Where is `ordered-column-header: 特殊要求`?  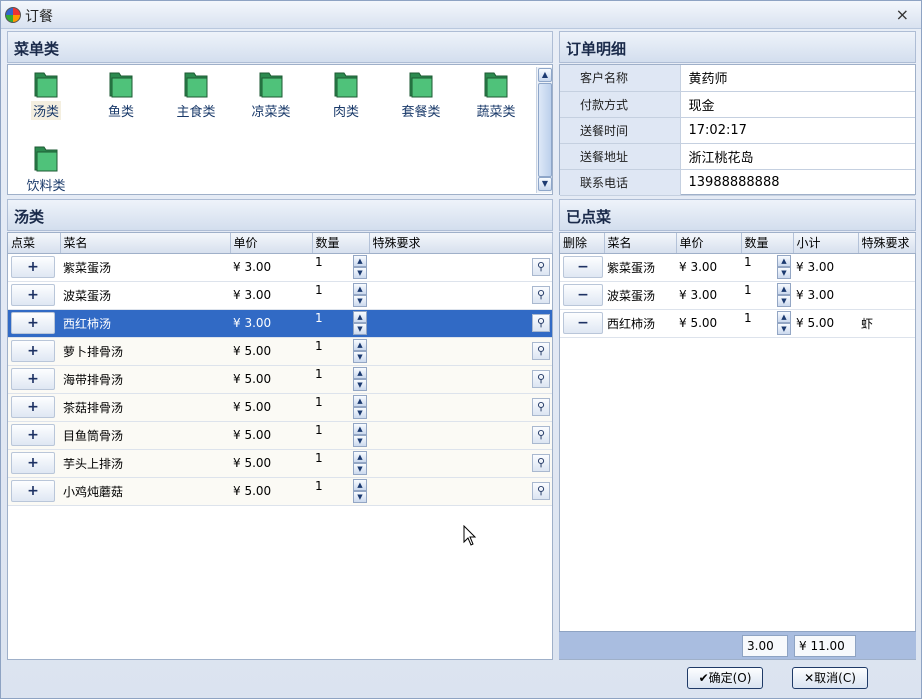 ordered-column-header: 特殊要求 is located at coordinates (887, 243).